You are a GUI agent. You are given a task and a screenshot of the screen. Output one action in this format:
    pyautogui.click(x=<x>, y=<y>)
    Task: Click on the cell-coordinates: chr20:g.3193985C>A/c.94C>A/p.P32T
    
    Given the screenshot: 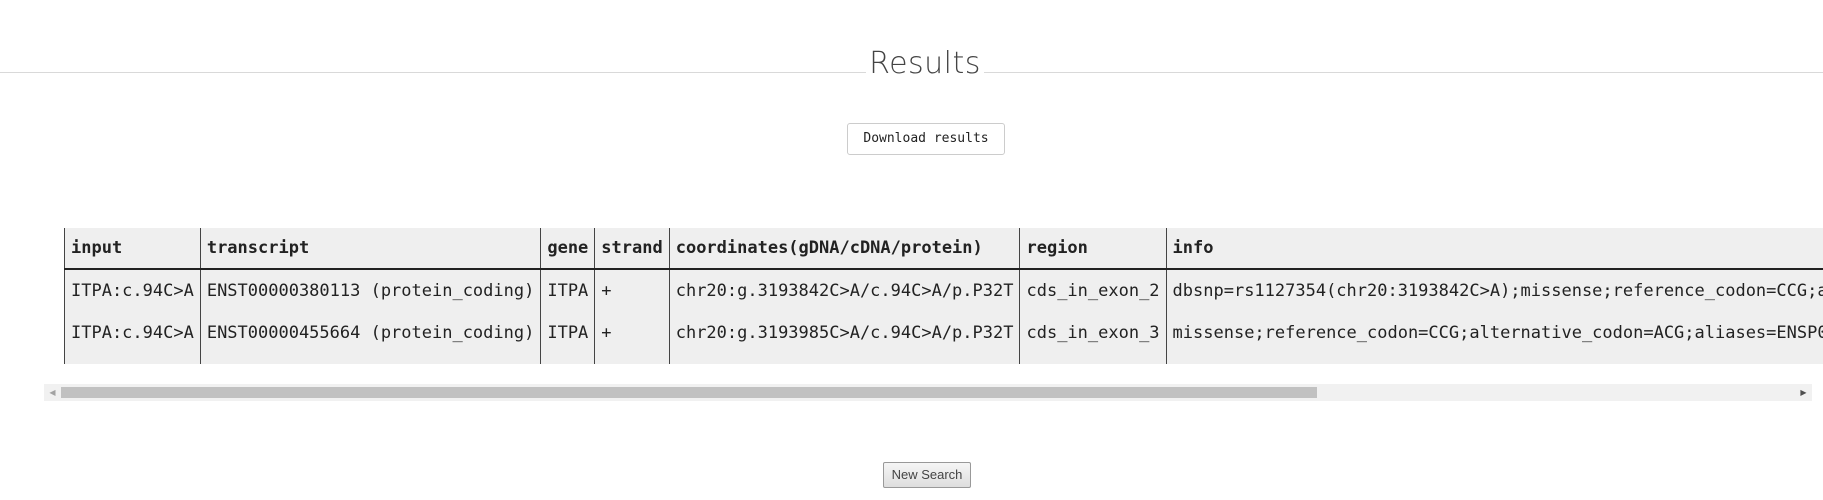 What is the action you would take?
    pyautogui.click(x=844, y=333)
    